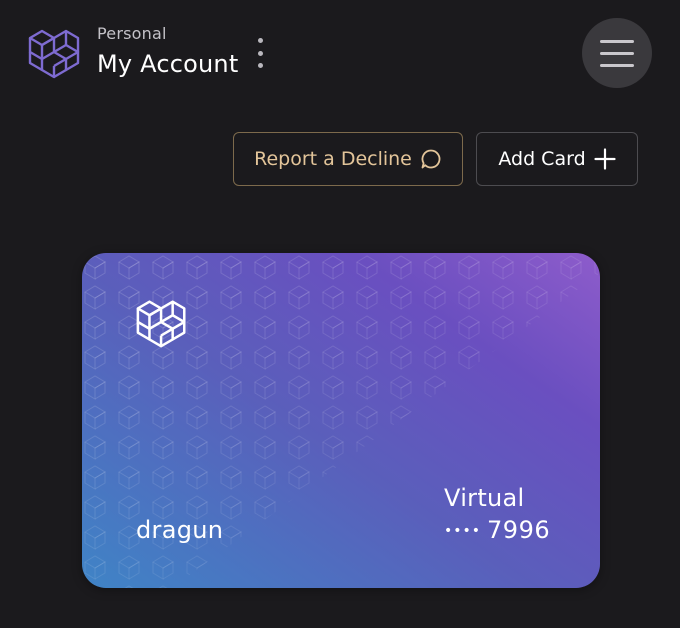 The image size is (680, 628). I want to click on report-decline-button: Report a Decline, so click(348, 159).